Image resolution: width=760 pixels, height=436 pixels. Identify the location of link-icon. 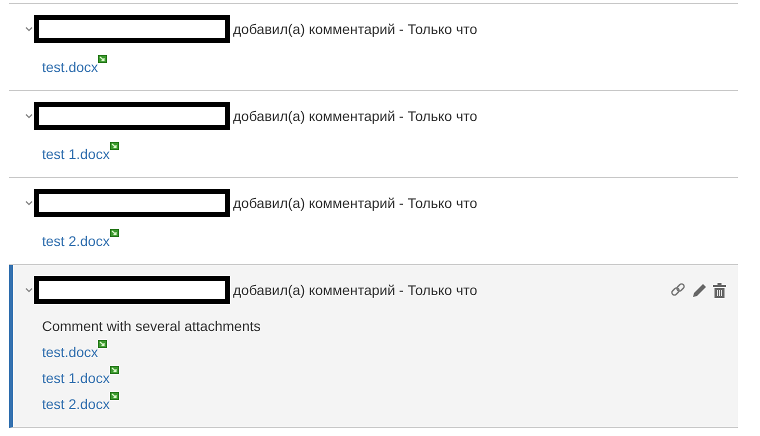
(678, 290).